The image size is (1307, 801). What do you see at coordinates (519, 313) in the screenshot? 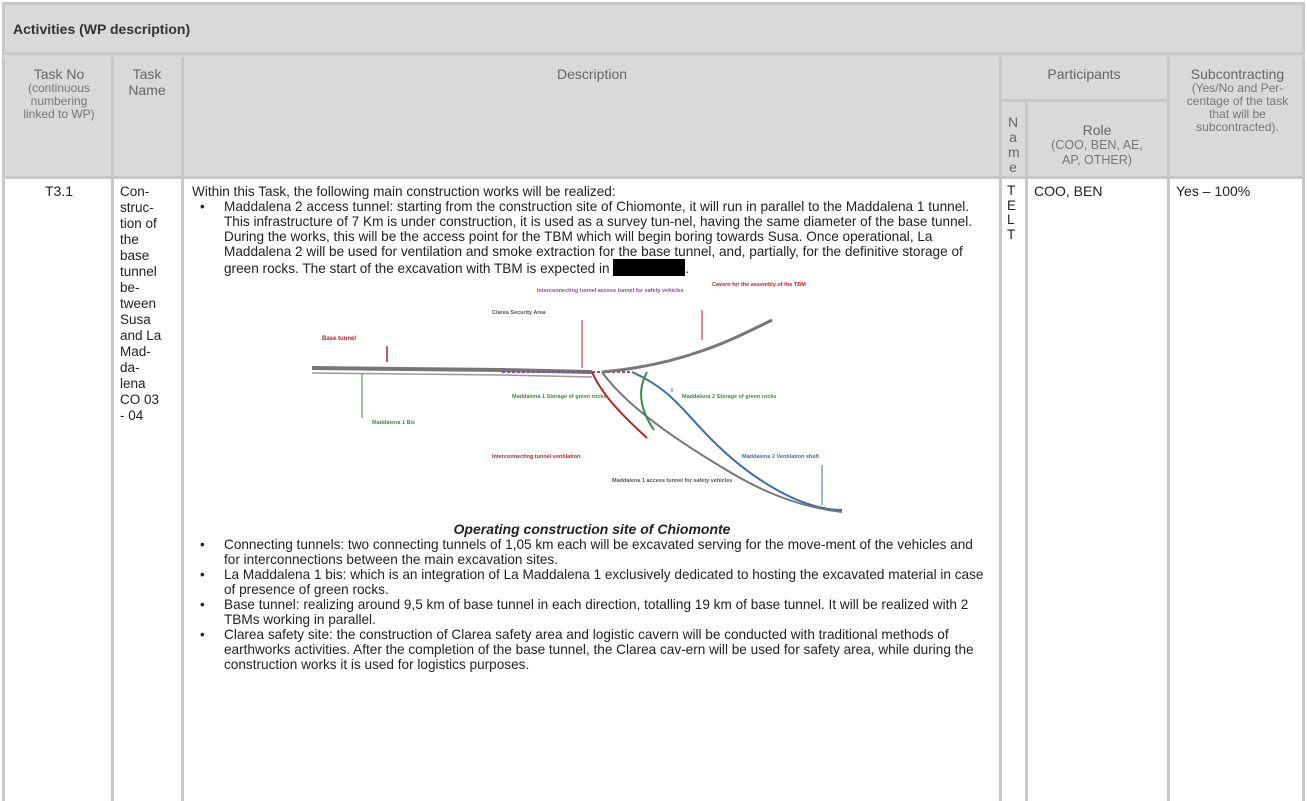
I see `label-clarea: Clarea Security Area` at bounding box center [519, 313].